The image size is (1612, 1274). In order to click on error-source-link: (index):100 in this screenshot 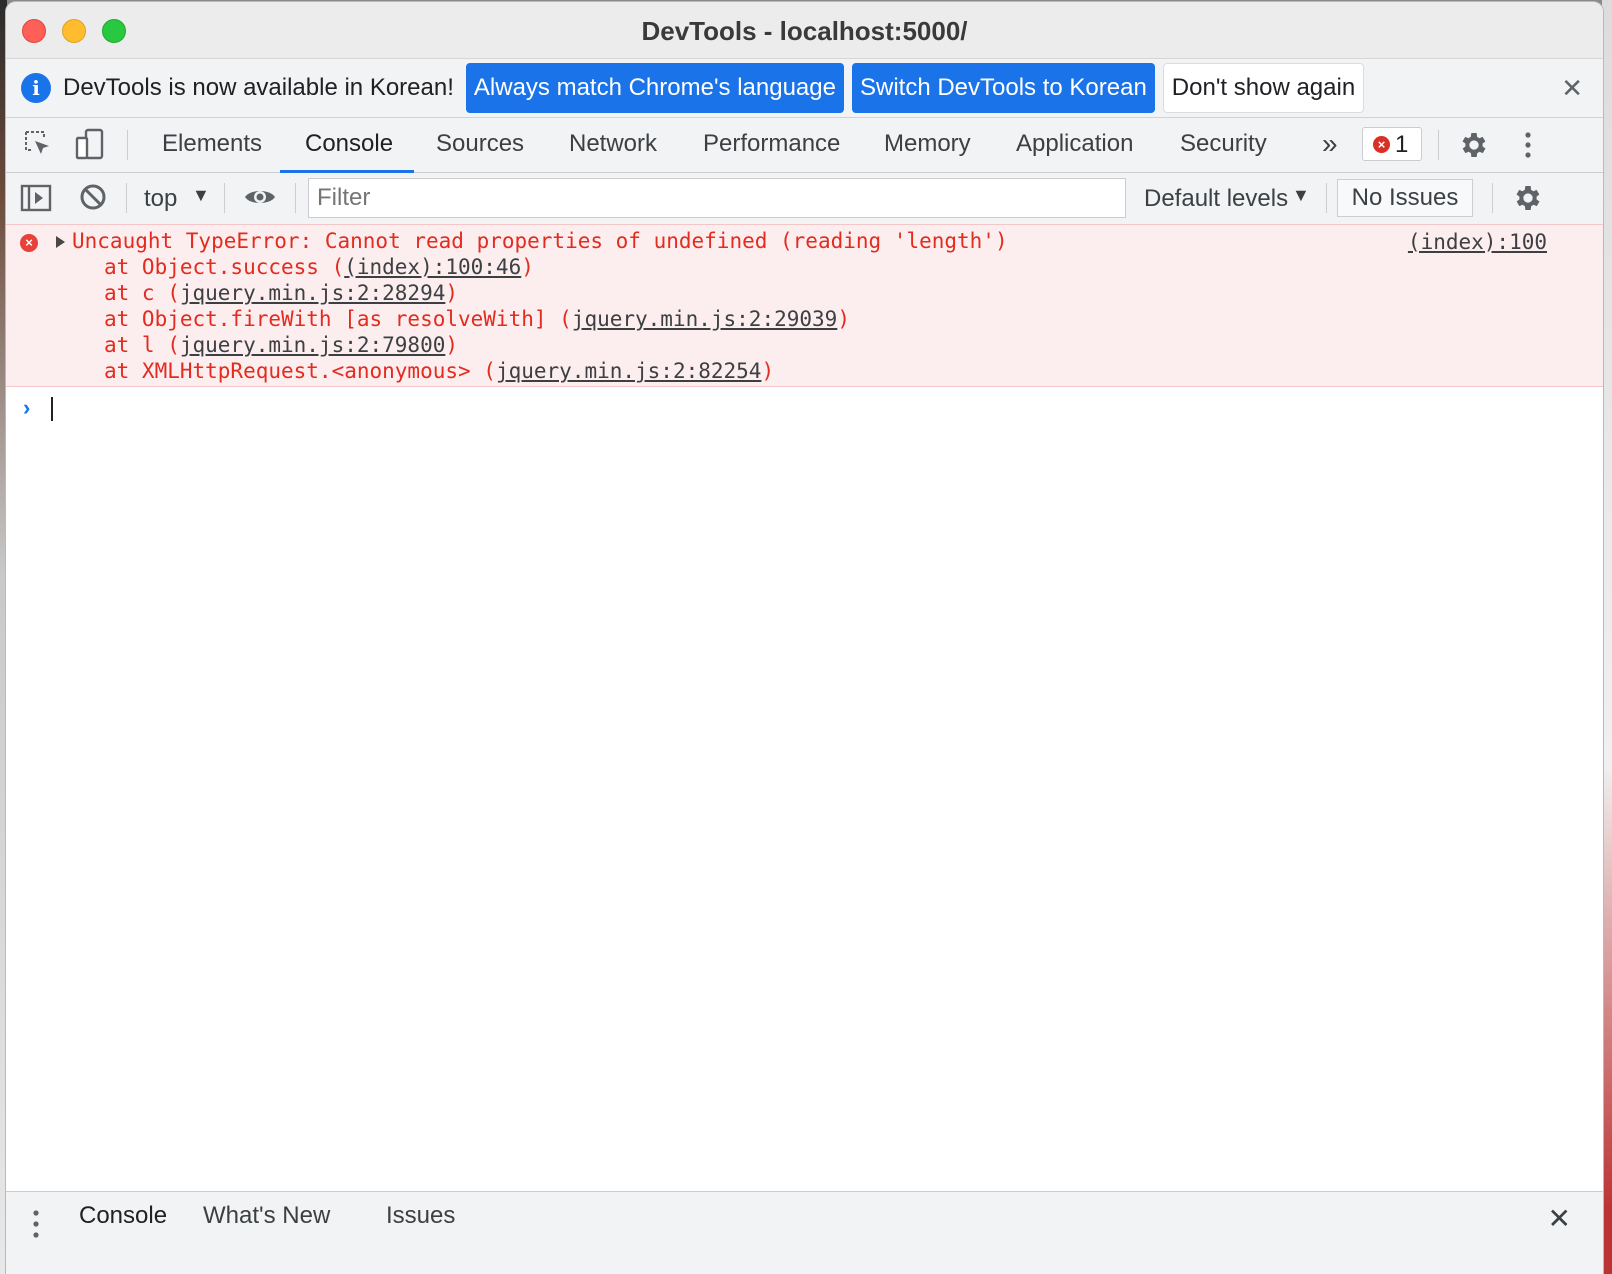, I will do `click(1477, 242)`.